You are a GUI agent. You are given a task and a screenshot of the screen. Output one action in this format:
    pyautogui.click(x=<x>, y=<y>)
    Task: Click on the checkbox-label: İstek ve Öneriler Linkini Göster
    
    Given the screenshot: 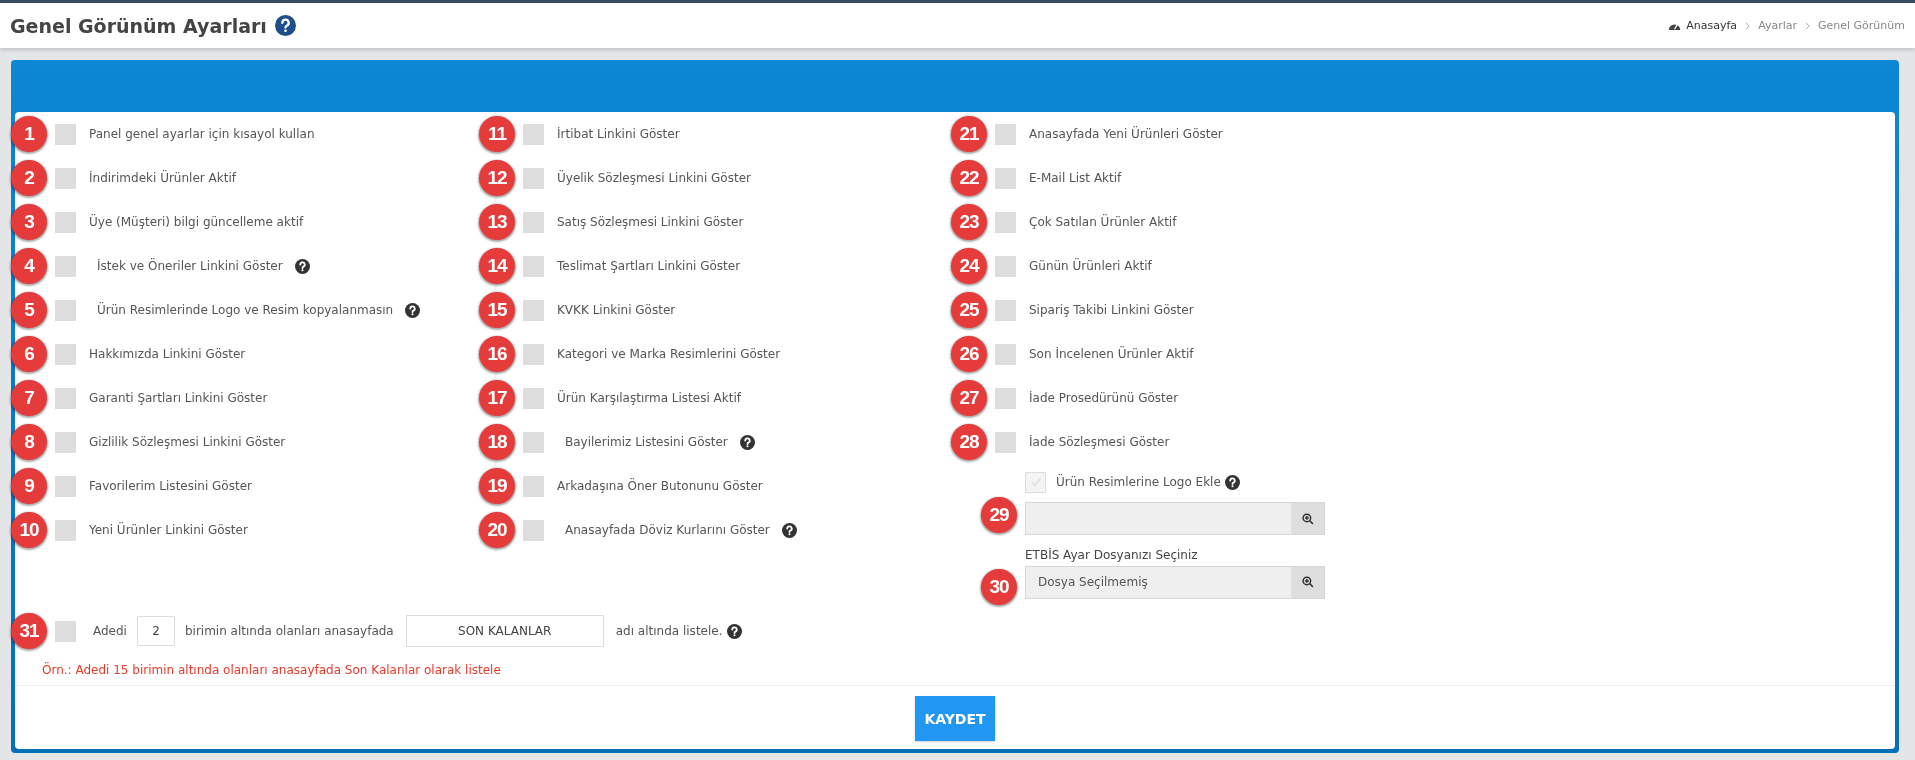 What is the action you would take?
    pyautogui.click(x=190, y=266)
    